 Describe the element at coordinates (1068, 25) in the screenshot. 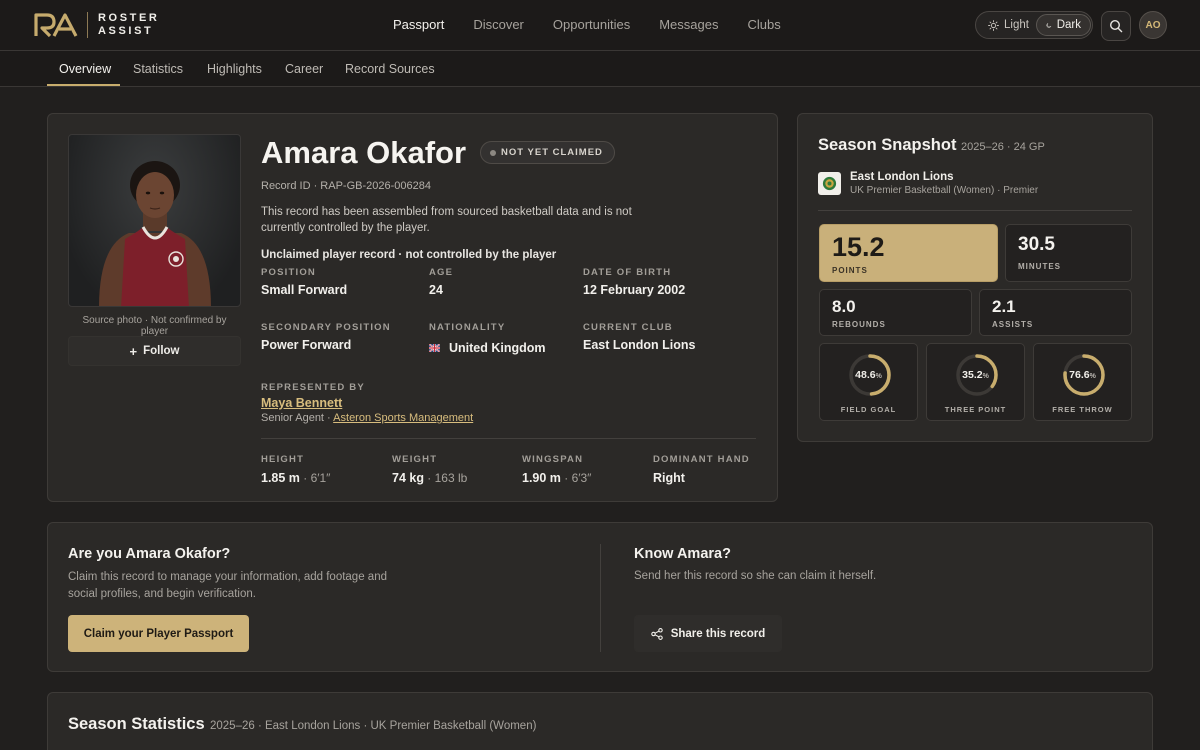

I see `theme-dark-label: Dark` at that location.